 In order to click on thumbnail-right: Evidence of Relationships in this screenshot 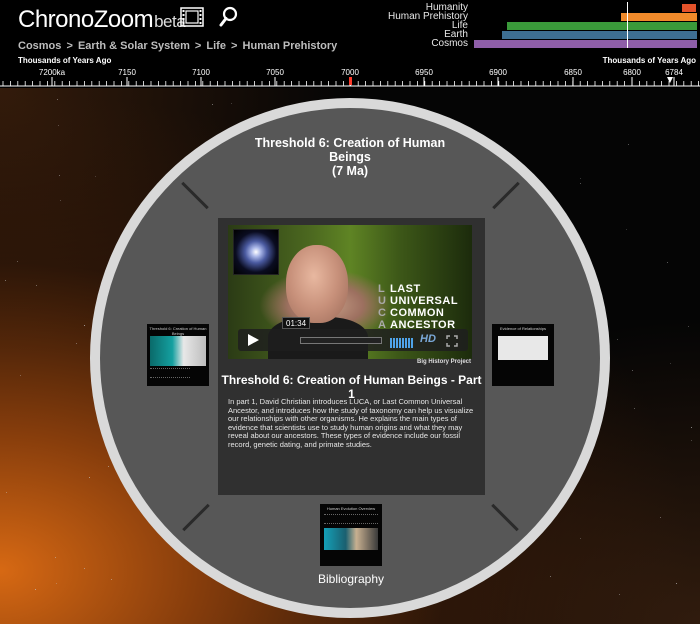, I will do `click(523, 355)`.